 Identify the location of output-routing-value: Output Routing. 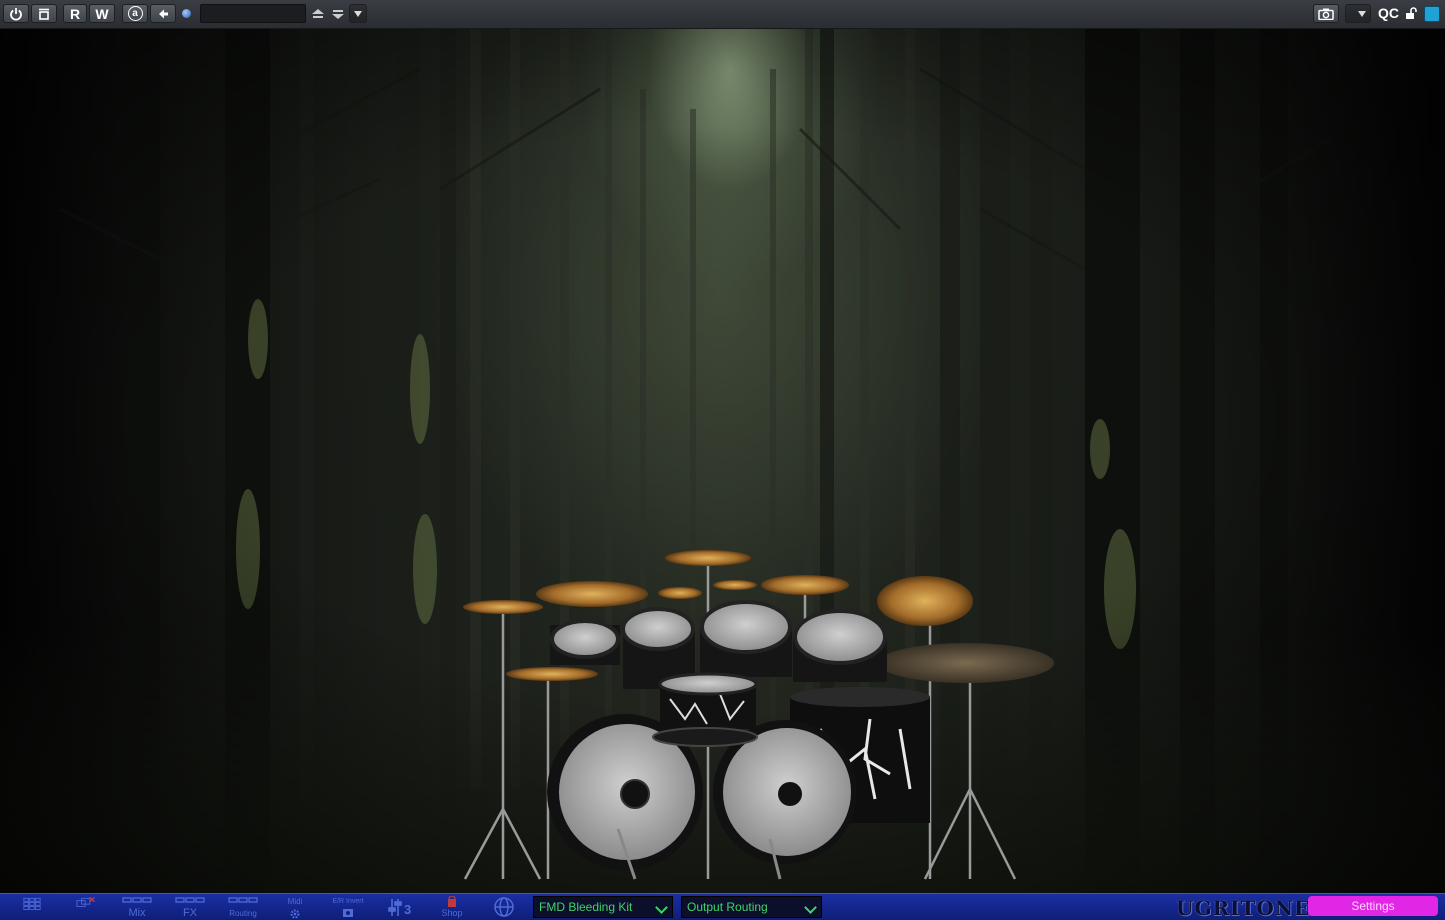
(727, 907).